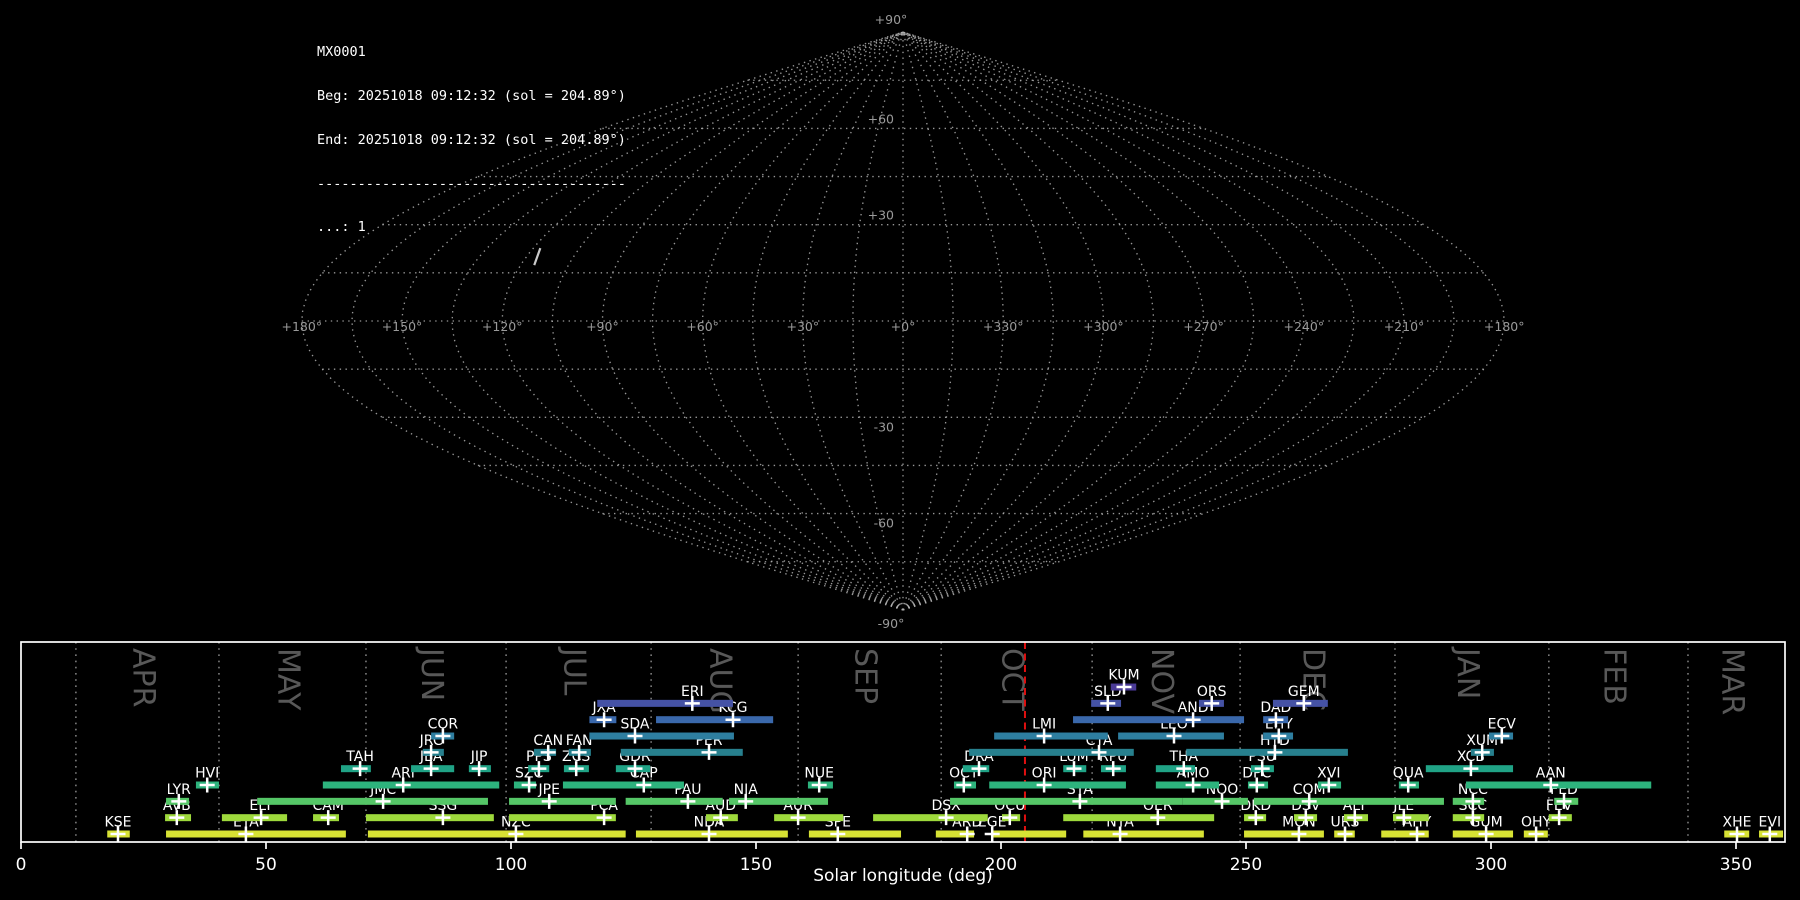  Describe the element at coordinates (1203, 326) in the screenshot. I see `longitude-label: +270°` at that location.